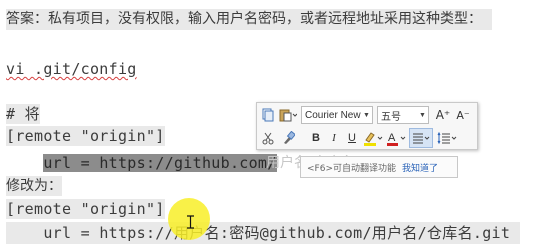 The image size is (544, 245). What do you see at coordinates (443, 115) in the screenshot?
I see `grow-font-button: A⁺` at bounding box center [443, 115].